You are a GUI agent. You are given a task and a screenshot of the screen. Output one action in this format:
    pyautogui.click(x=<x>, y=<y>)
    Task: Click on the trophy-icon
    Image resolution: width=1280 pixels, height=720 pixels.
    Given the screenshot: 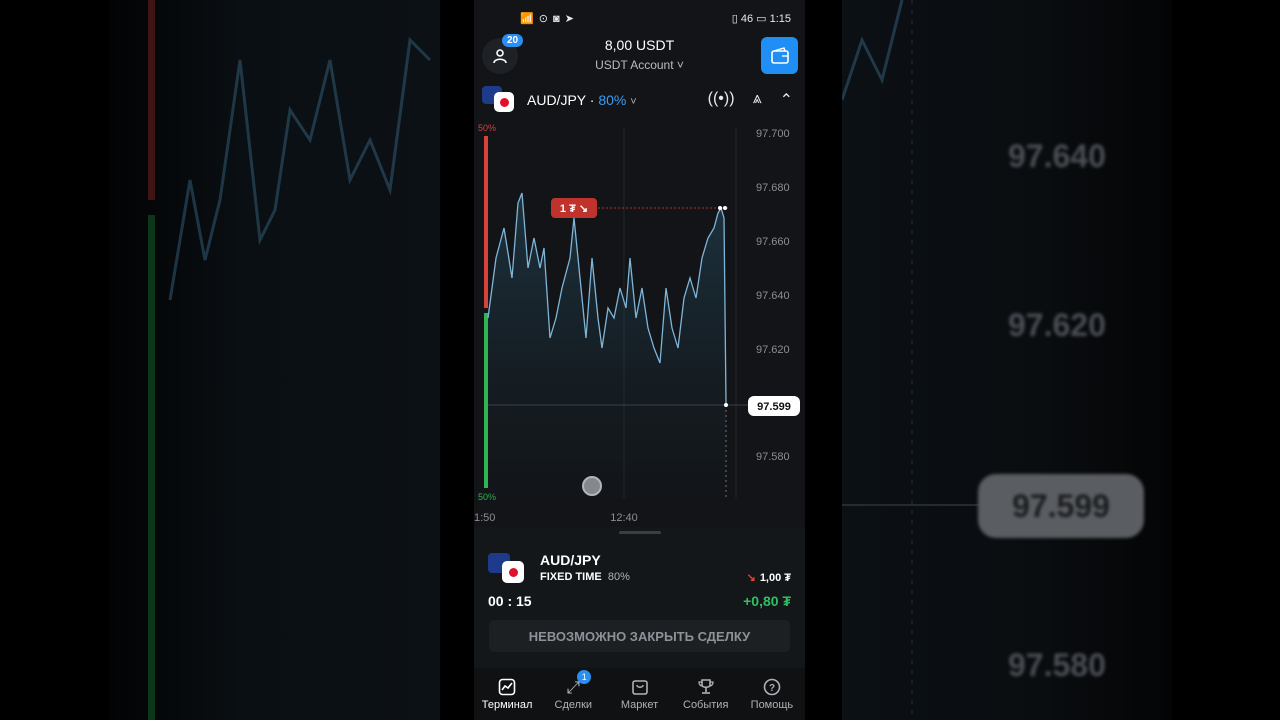 What is the action you would take?
    pyautogui.click(x=706, y=688)
    